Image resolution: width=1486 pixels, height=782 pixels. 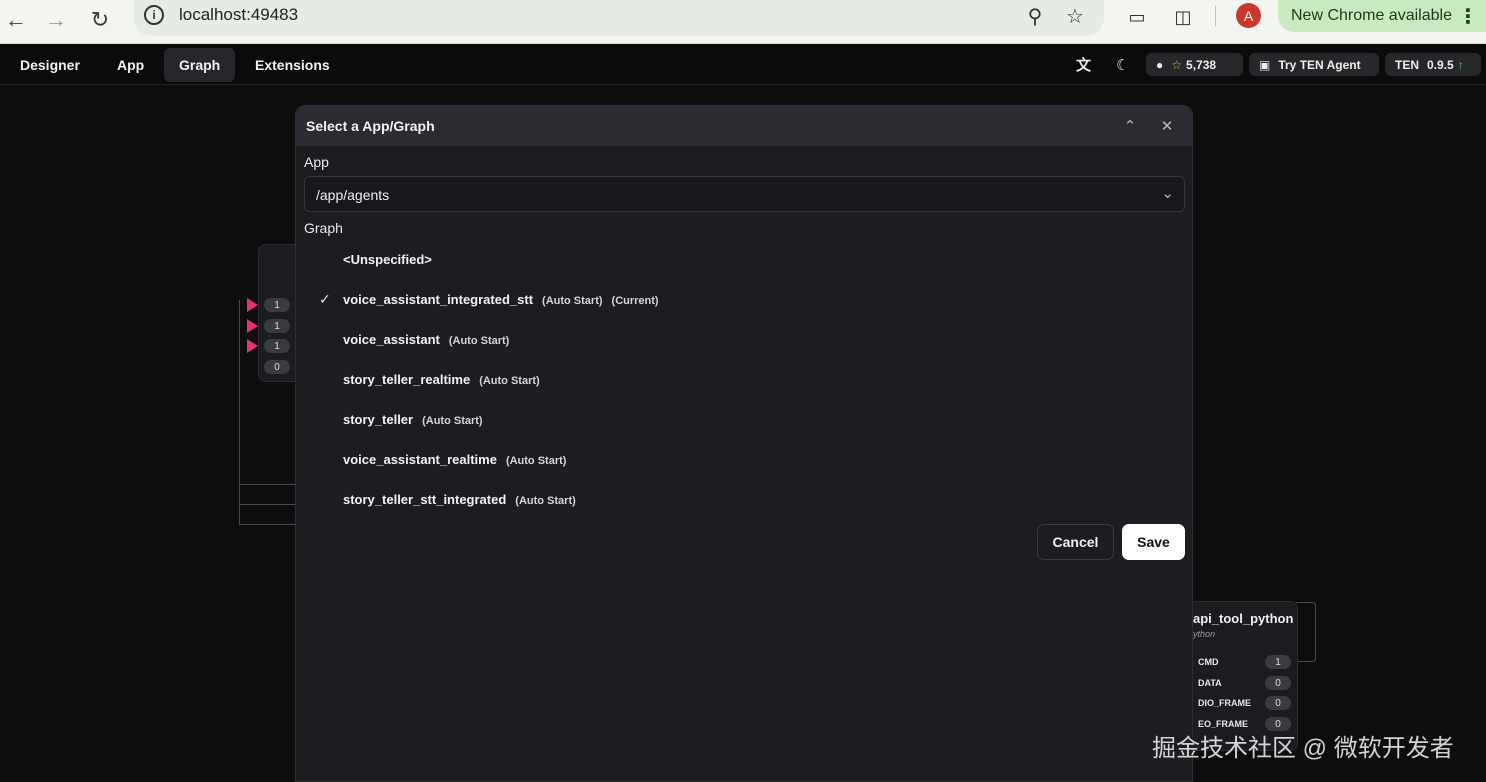 I want to click on graph-option-name: voice_assistant_integrated_stt, so click(x=438, y=299).